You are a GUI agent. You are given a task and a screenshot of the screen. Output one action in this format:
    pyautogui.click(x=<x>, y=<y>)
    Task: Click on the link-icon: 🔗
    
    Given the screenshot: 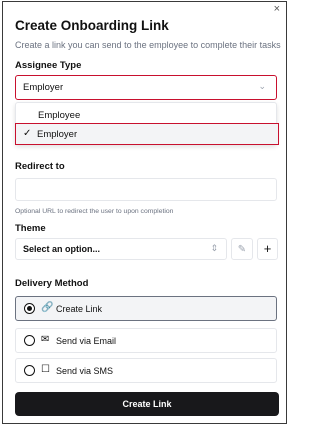 What is the action you would take?
    pyautogui.click(x=47, y=307)
    